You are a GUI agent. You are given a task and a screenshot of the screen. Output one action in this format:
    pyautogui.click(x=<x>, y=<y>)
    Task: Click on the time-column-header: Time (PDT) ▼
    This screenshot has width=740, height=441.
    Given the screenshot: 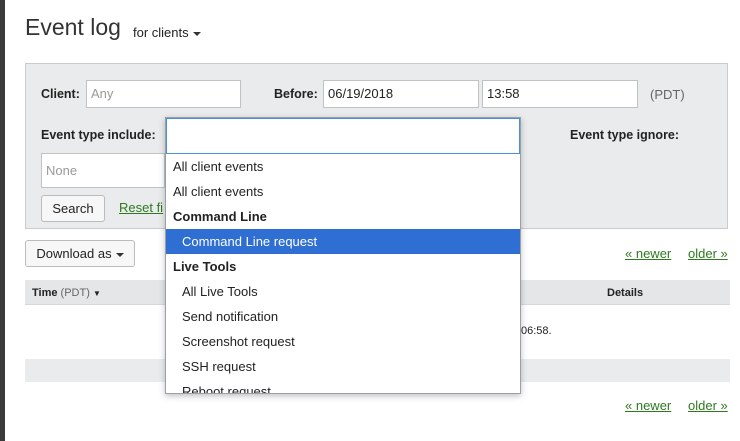 What is the action you would take?
    pyautogui.click(x=66, y=293)
    